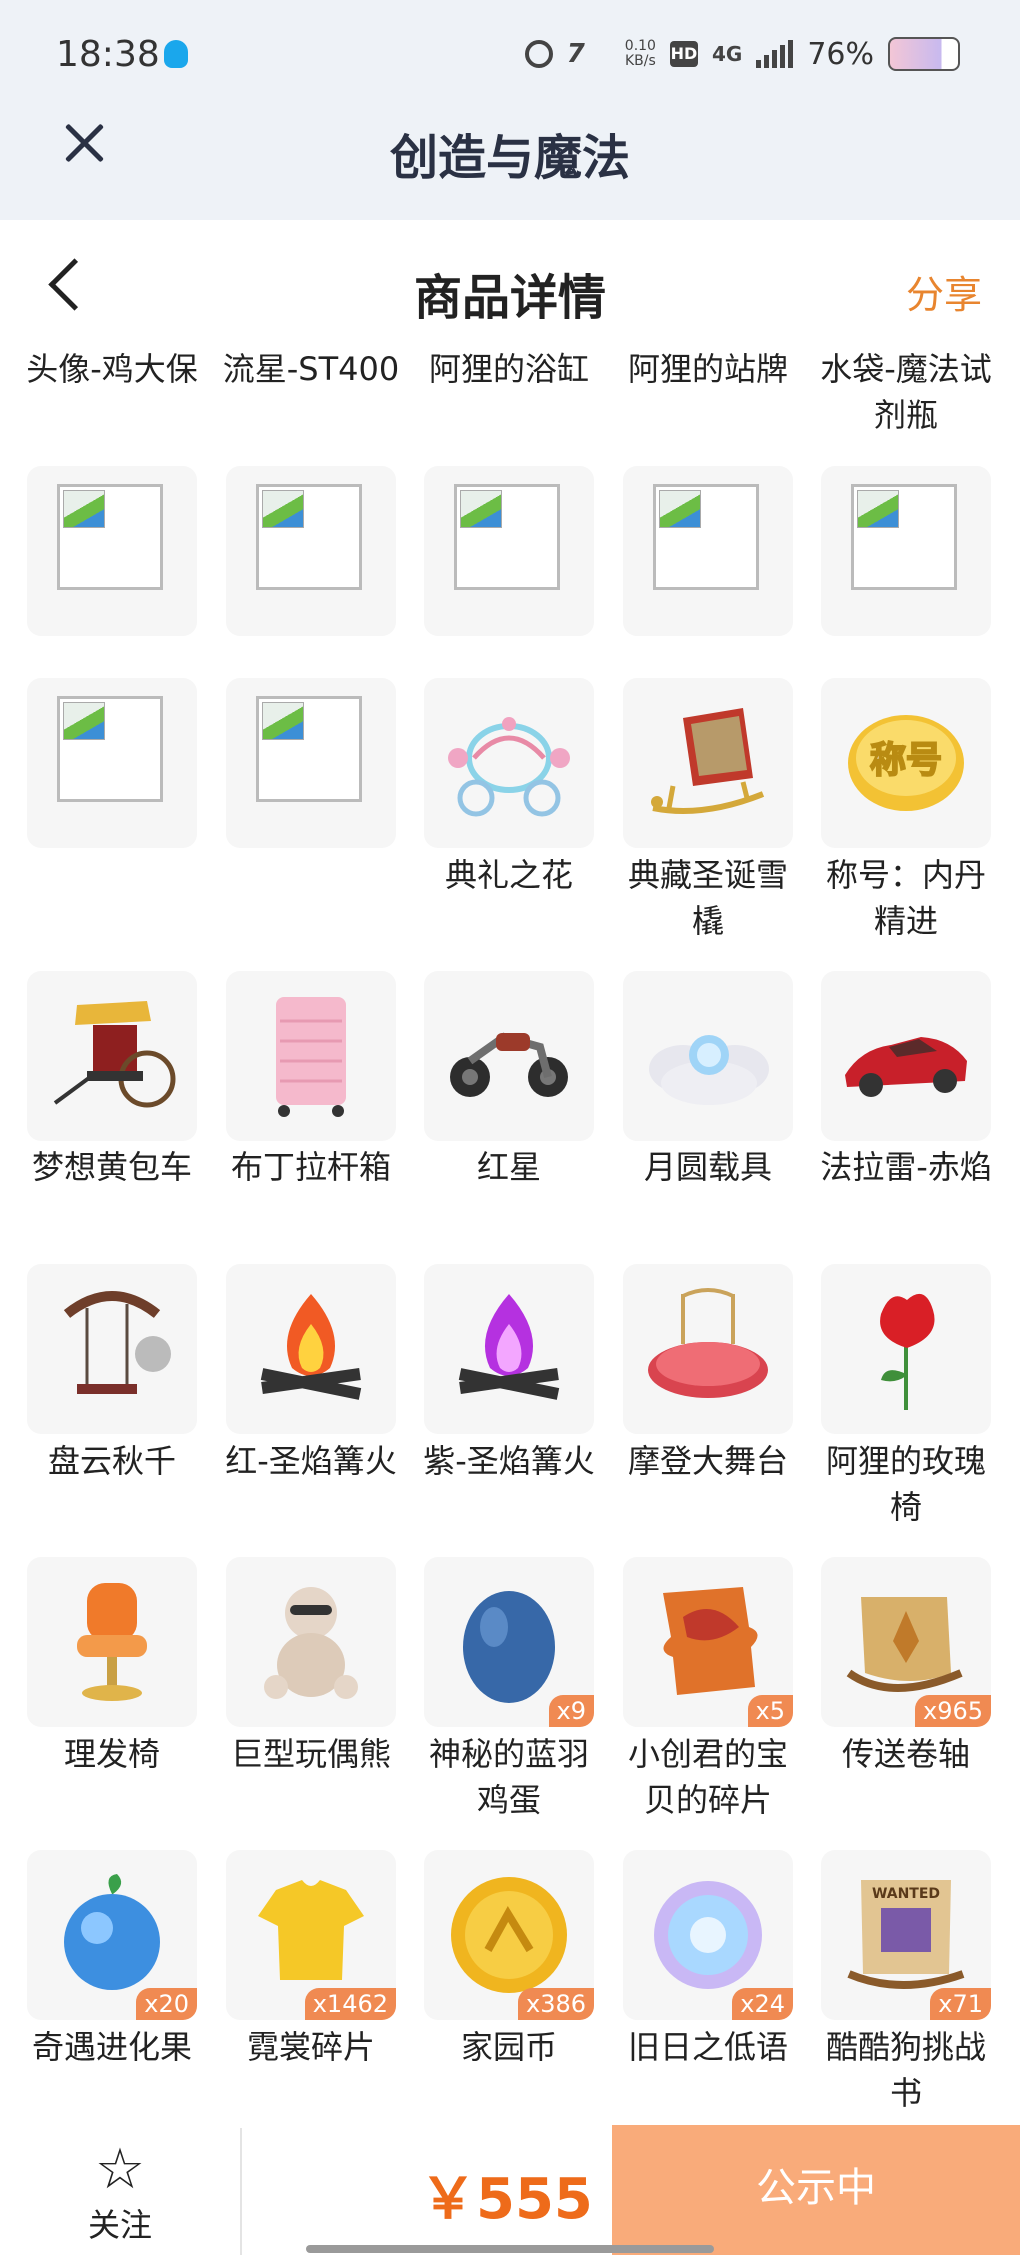 This screenshot has height=2255, width=1020. Describe the element at coordinates (707, 2047) in the screenshot. I see `item-label: 旧日之低语` at that location.